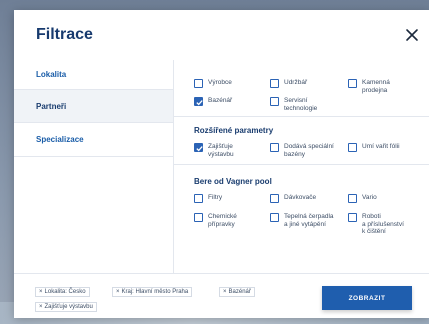 The height and width of the screenshot is (324, 429). I want to click on checkbox-dodava-specialni-bazeny: Dodává speciální bazény, so click(302, 150).